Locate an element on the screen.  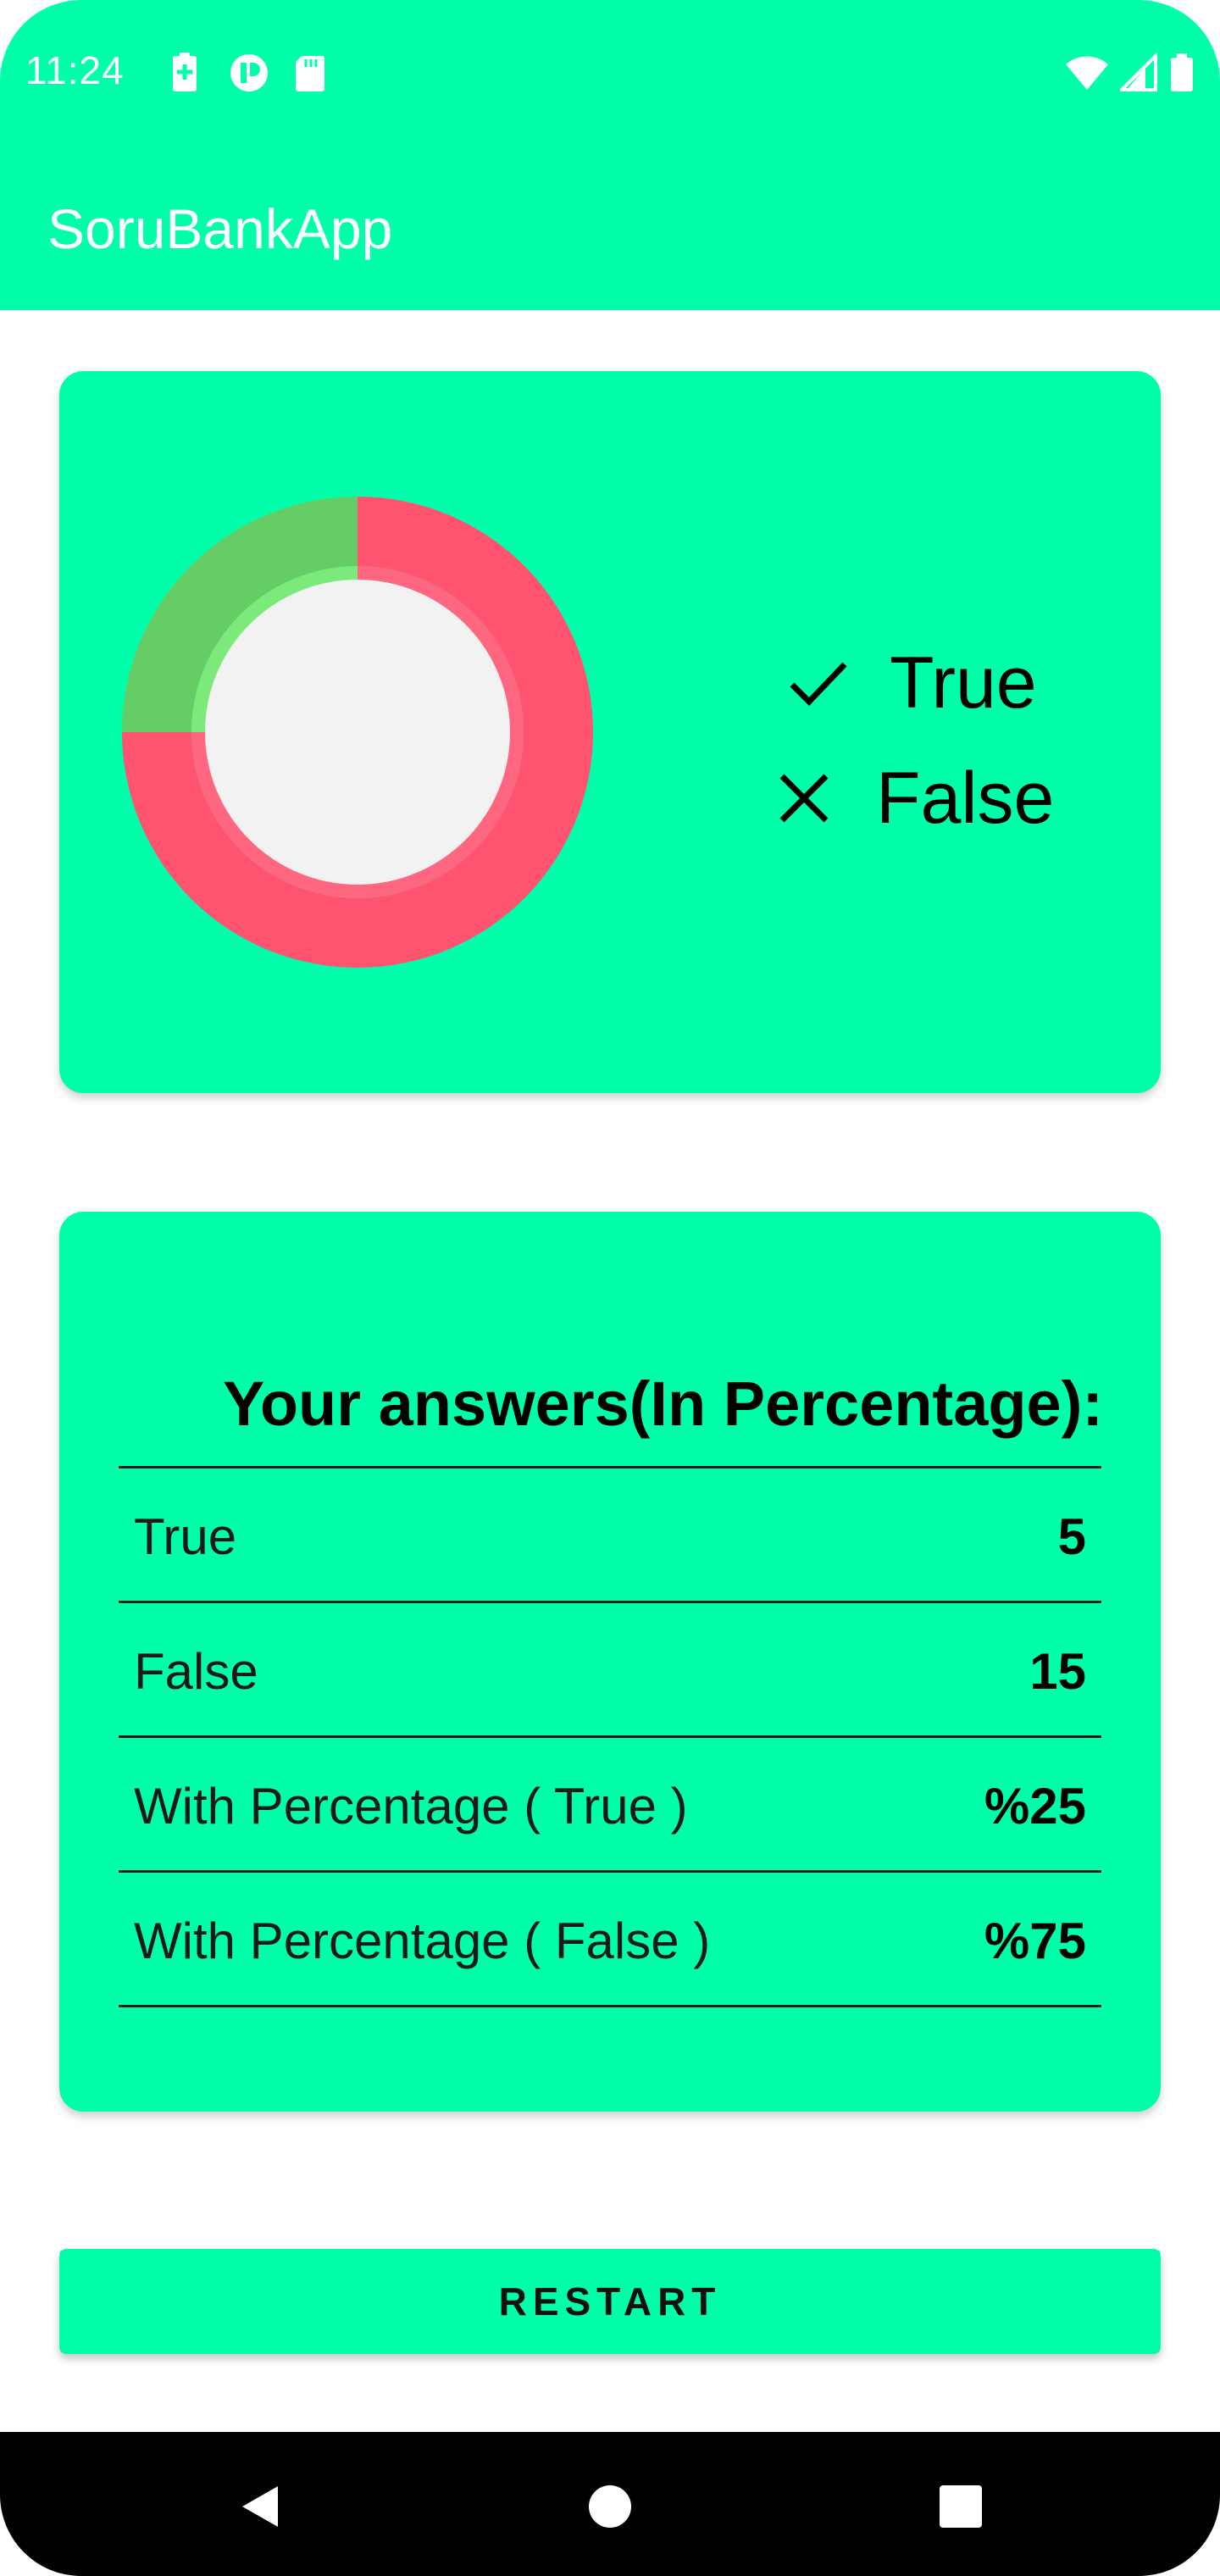
table-row: False 15 is located at coordinates (610, 1670).